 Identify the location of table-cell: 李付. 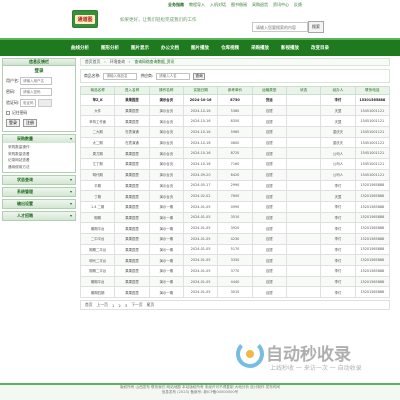
(338, 185).